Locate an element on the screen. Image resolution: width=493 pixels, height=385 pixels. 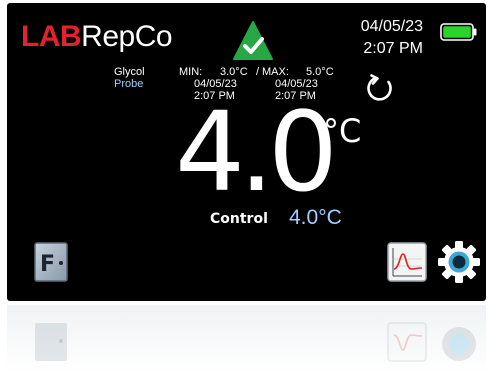
brand-logo: LABRepCo is located at coordinates (97, 37).